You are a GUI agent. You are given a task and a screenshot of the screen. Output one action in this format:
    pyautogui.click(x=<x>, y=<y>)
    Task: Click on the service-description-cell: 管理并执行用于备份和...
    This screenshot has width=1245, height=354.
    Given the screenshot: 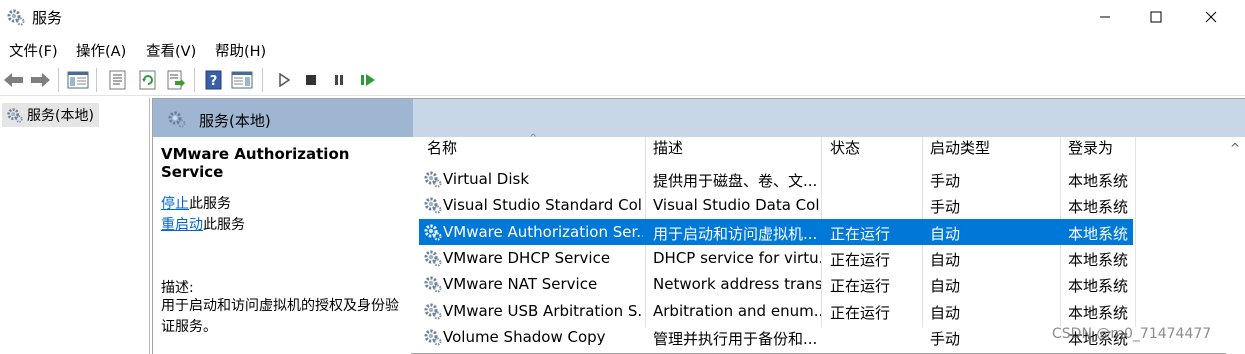 What is the action you would take?
    pyautogui.click(x=735, y=338)
    